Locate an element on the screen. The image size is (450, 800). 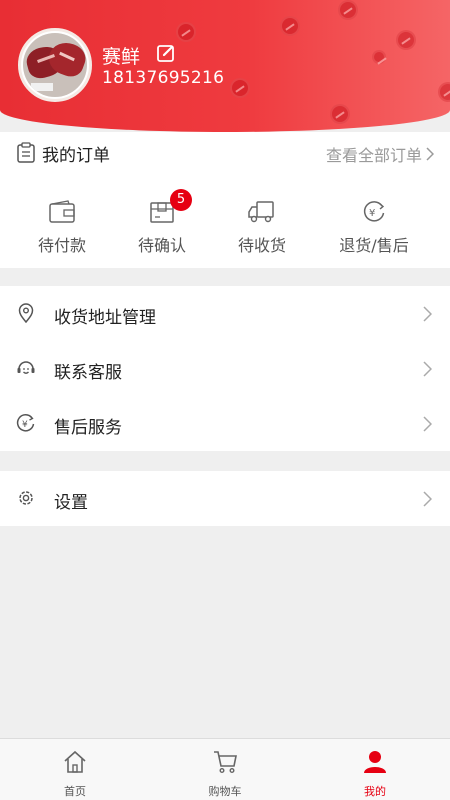
menu-card-settings: 设置 is located at coordinates (225, 498).